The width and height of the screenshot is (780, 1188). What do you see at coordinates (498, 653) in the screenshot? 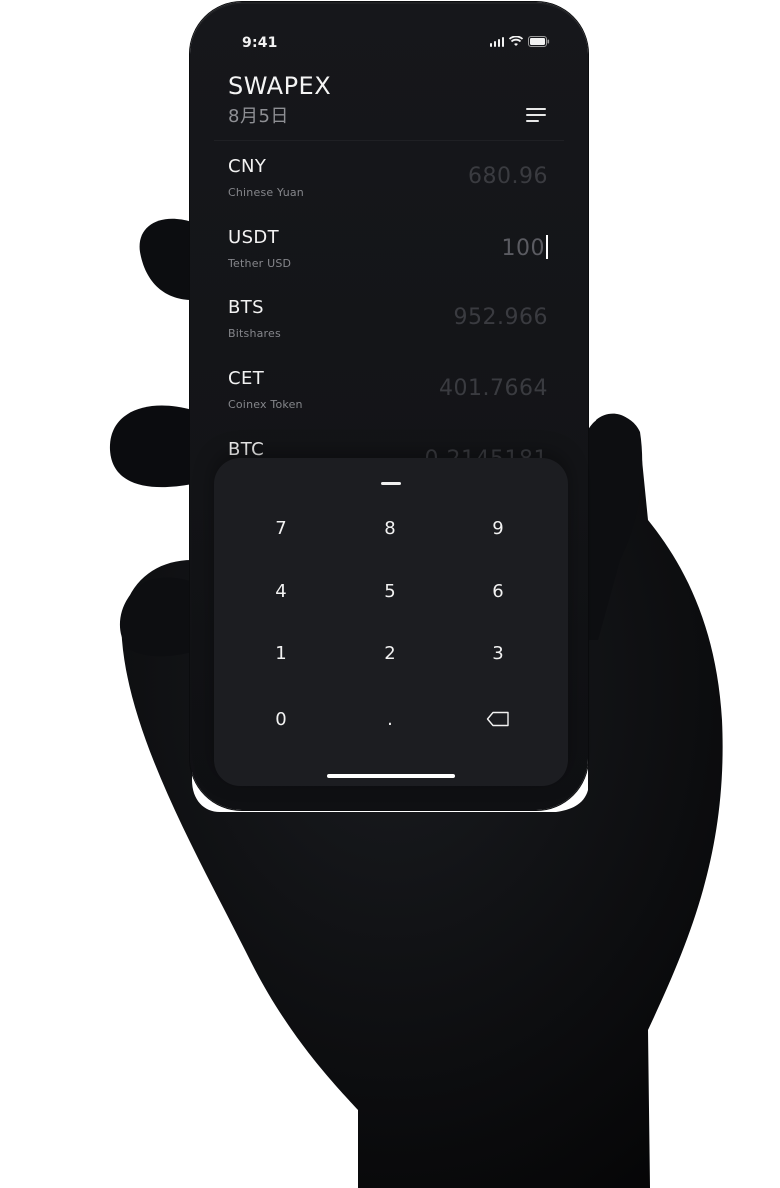
I see `key-3: 3` at bounding box center [498, 653].